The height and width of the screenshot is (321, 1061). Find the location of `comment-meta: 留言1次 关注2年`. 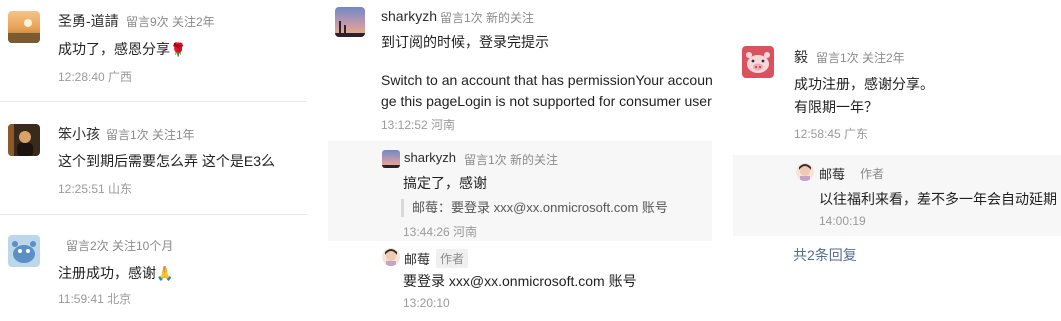

comment-meta: 留言1次 关注2年 is located at coordinates (860, 58).